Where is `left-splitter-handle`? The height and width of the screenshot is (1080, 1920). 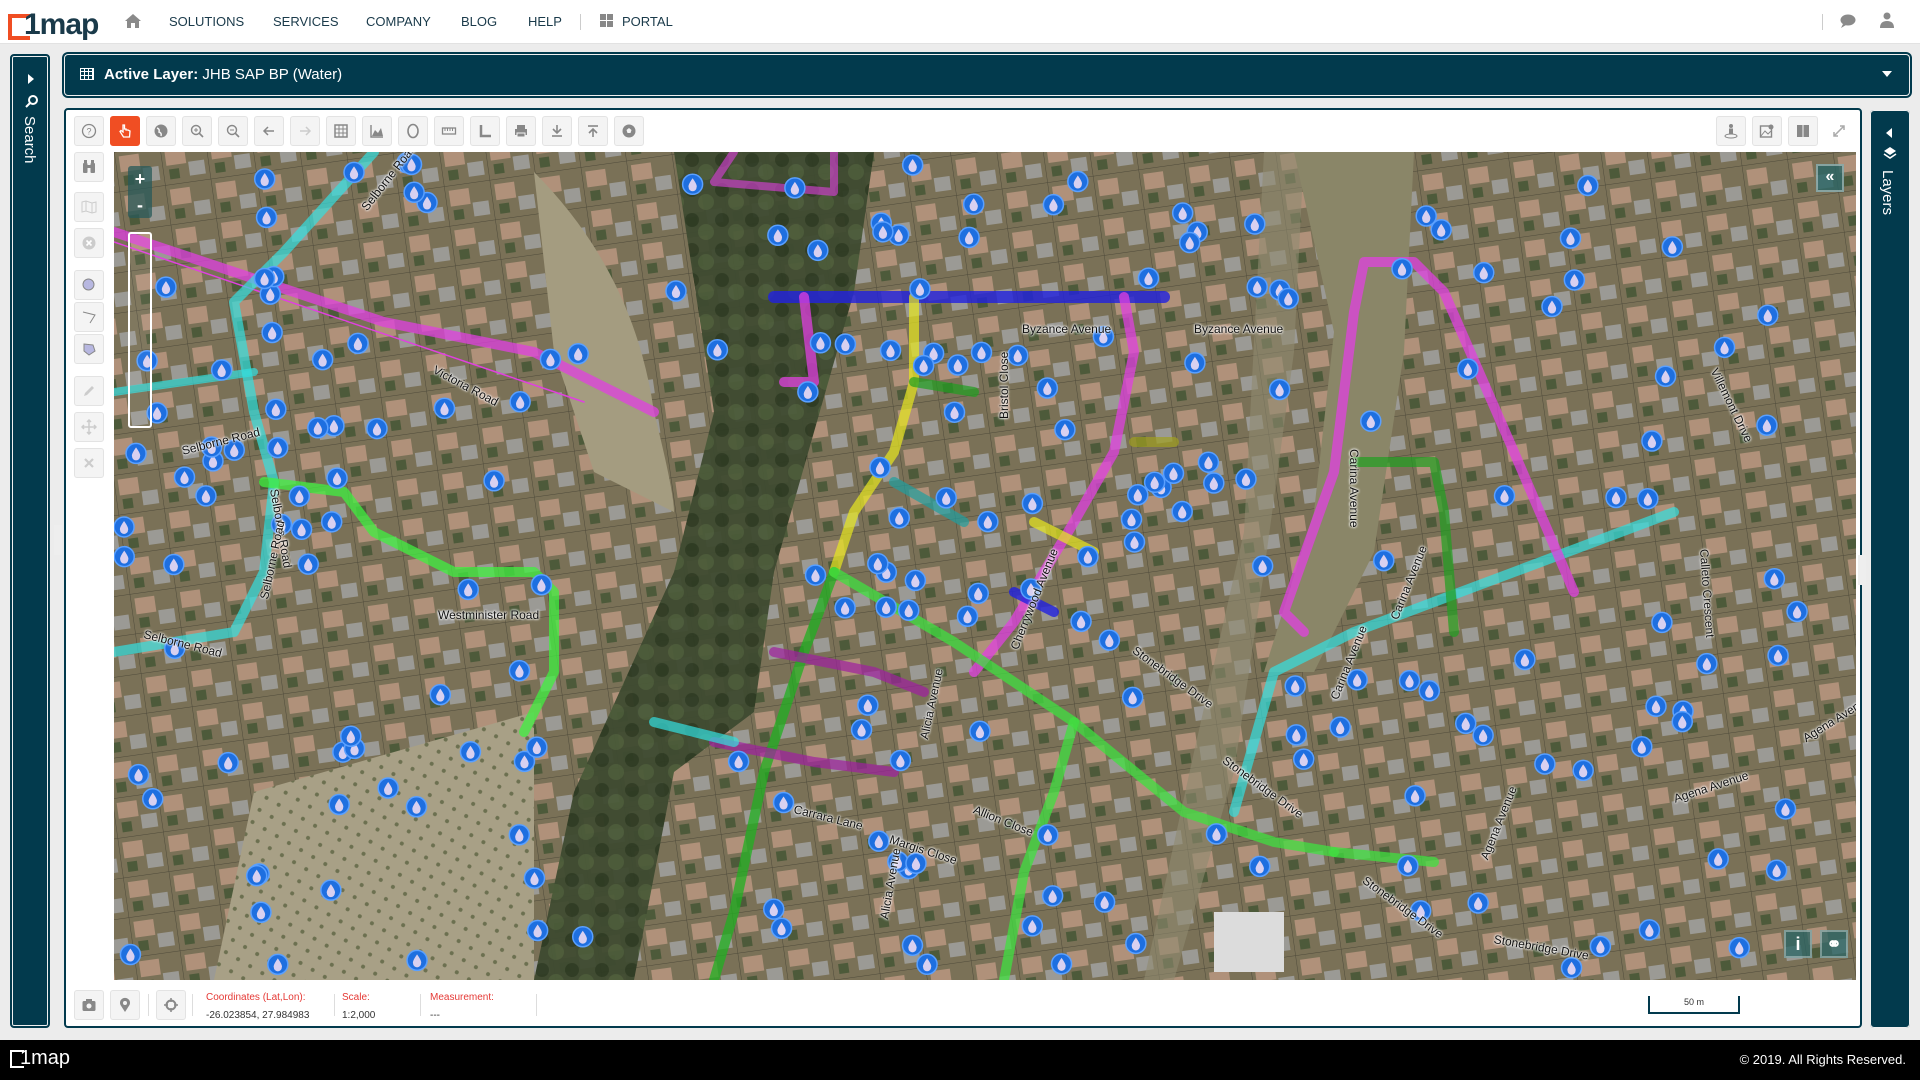
left-splitter-handle is located at coordinates (58, 540).